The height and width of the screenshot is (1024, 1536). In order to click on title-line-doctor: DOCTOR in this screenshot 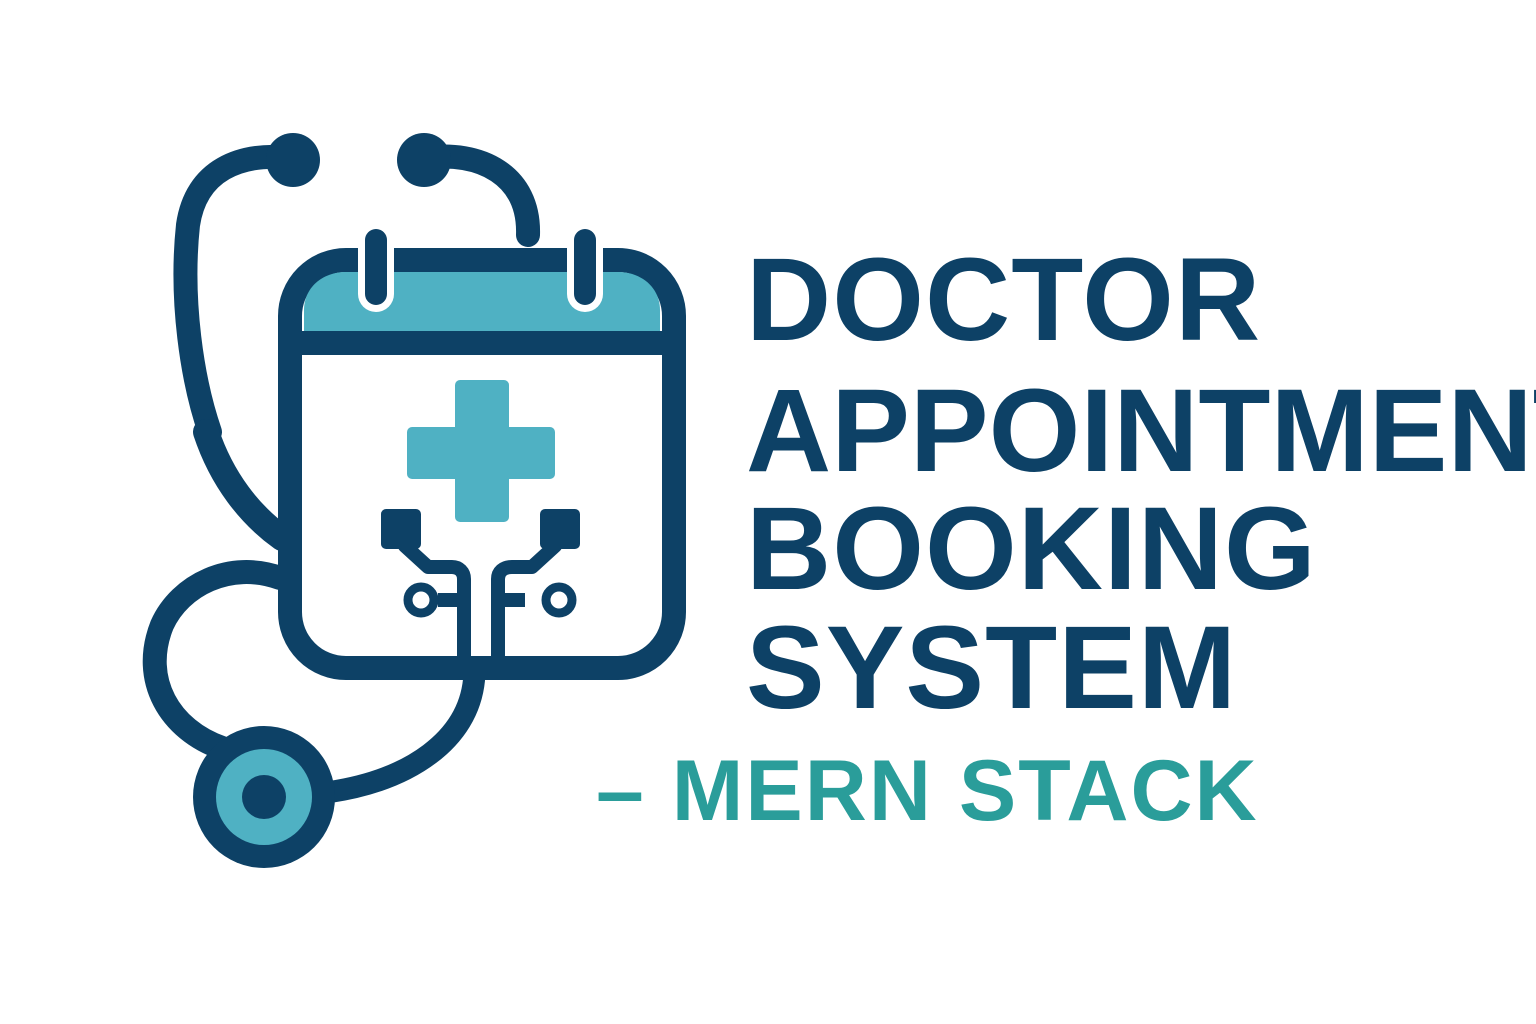, I will do `click(1004, 300)`.